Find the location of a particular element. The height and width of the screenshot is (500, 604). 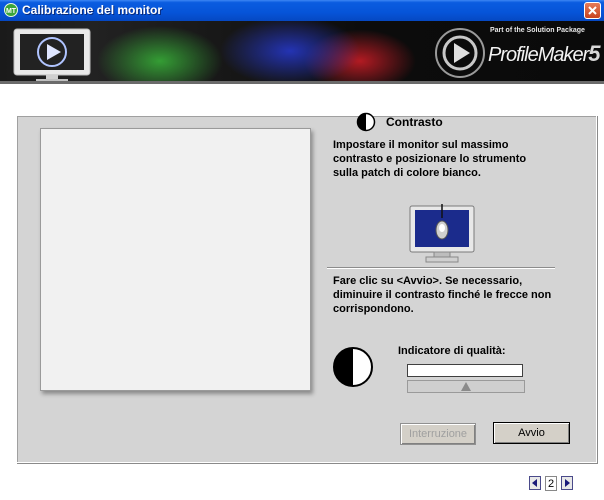

quality-pointer-arrow is located at coordinates (466, 386).